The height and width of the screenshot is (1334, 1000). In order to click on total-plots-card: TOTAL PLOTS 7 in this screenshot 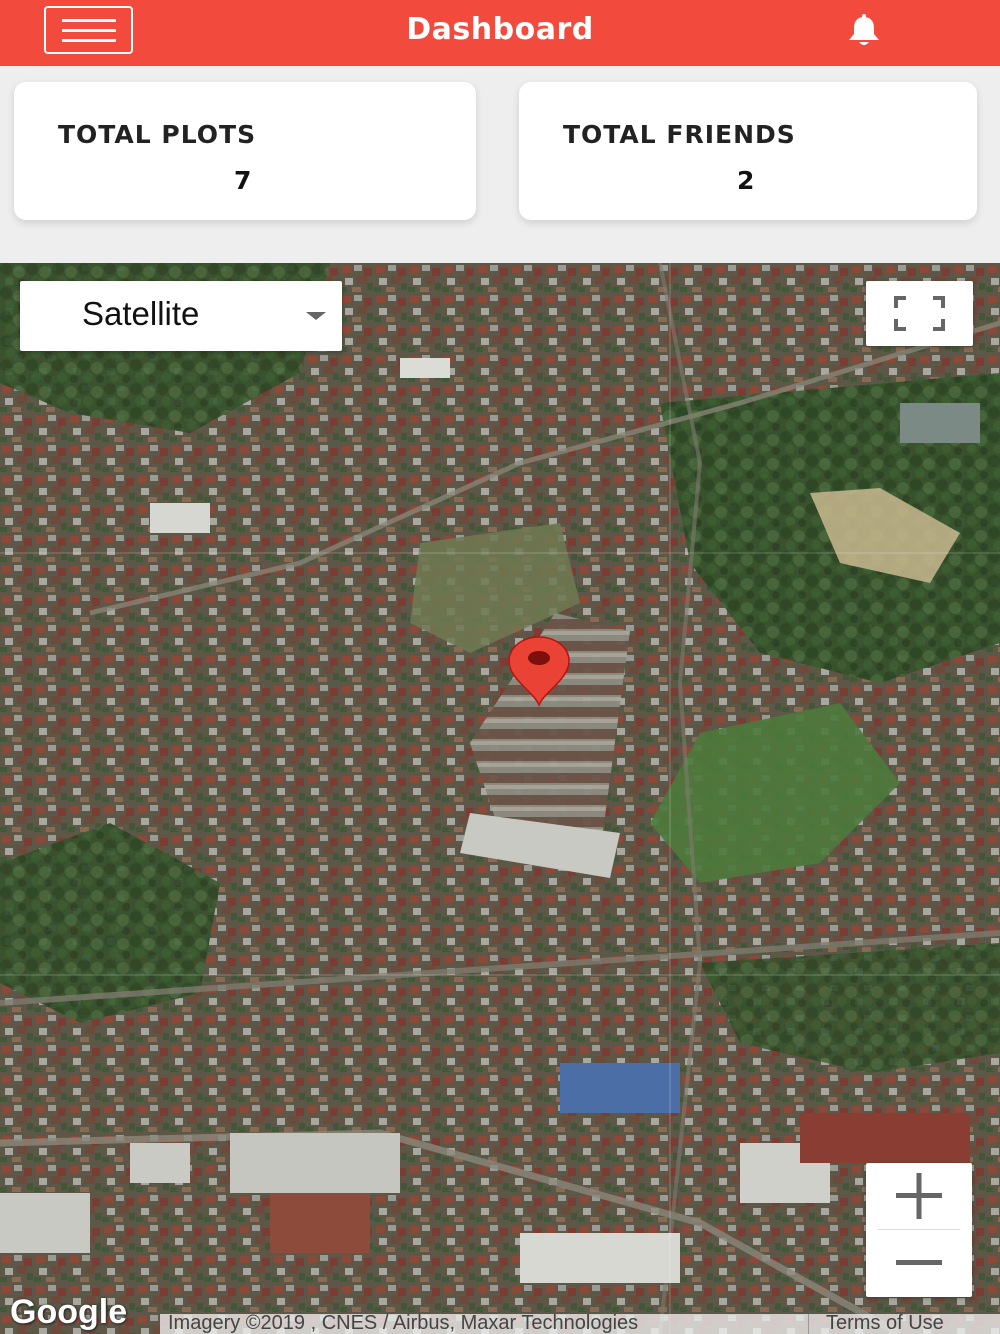, I will do `click(245, 151)`.